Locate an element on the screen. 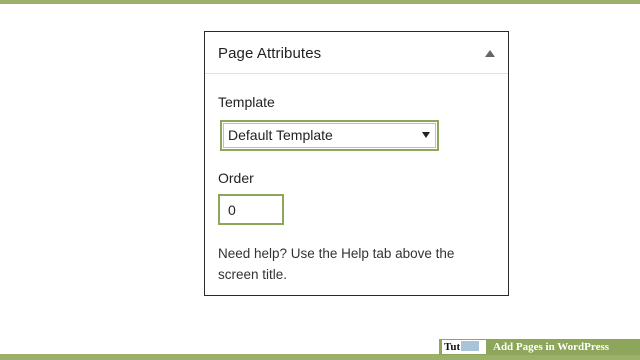  collapse-toggle-icon is located at coordinates (490, 53).